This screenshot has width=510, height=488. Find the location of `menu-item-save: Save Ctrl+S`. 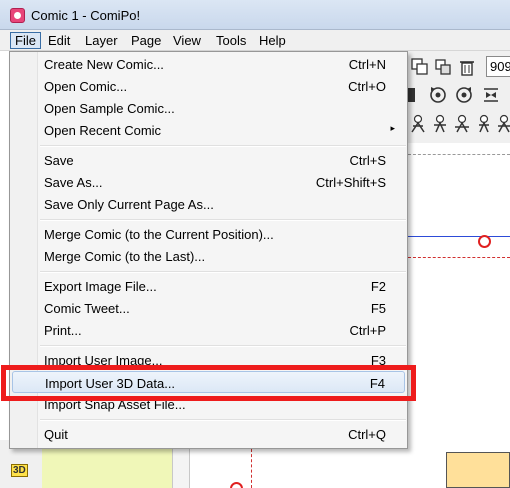

menu-item-save: Save Ctrl+S is located at coordinates (208, 160).